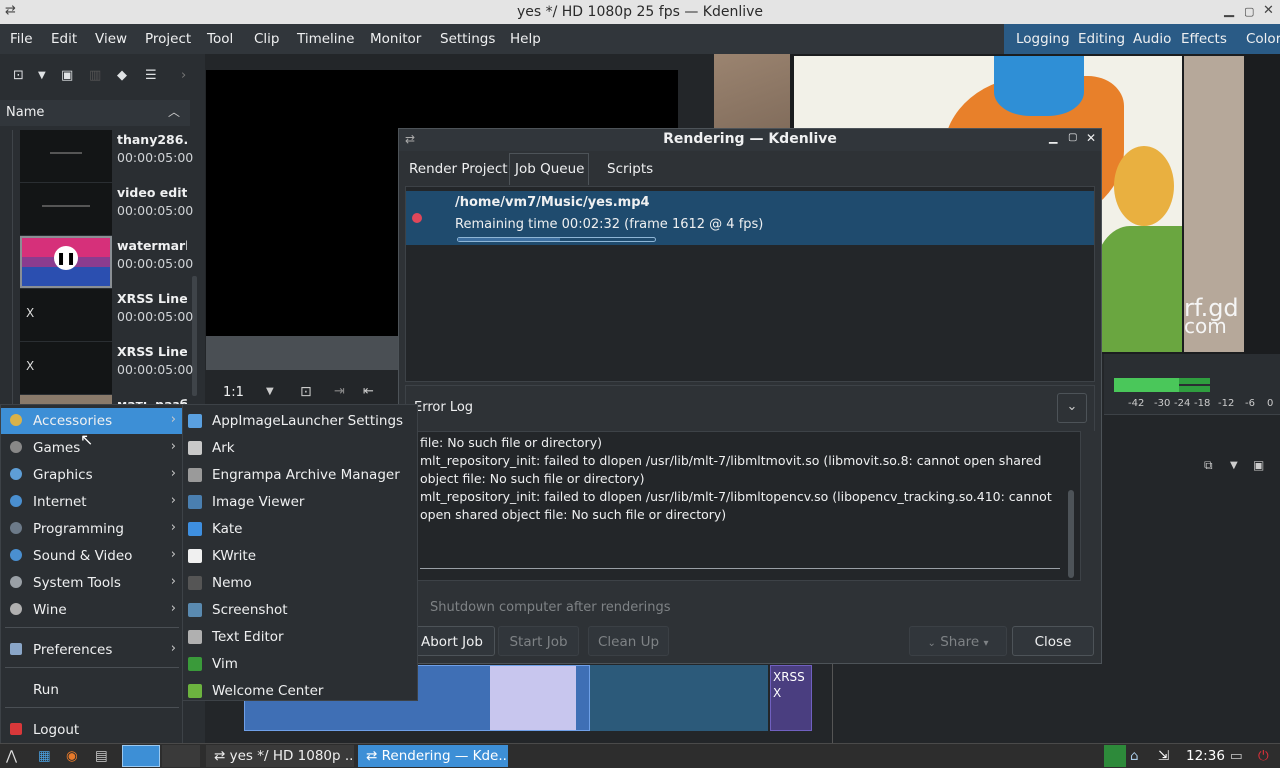 This screenshot has width=1280, height=768. I want to click on column-name: Name, so click(25, 112).